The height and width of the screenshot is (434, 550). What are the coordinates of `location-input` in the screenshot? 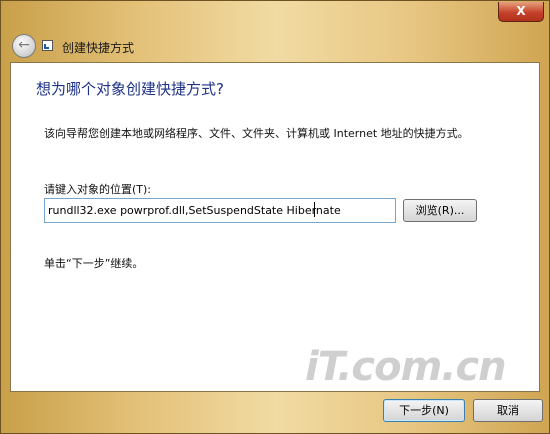 It's located at (220, 210).